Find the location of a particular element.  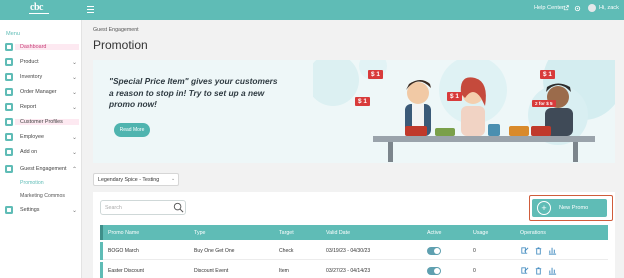

brand-logo: cbc is located at coordinates (39, 9).